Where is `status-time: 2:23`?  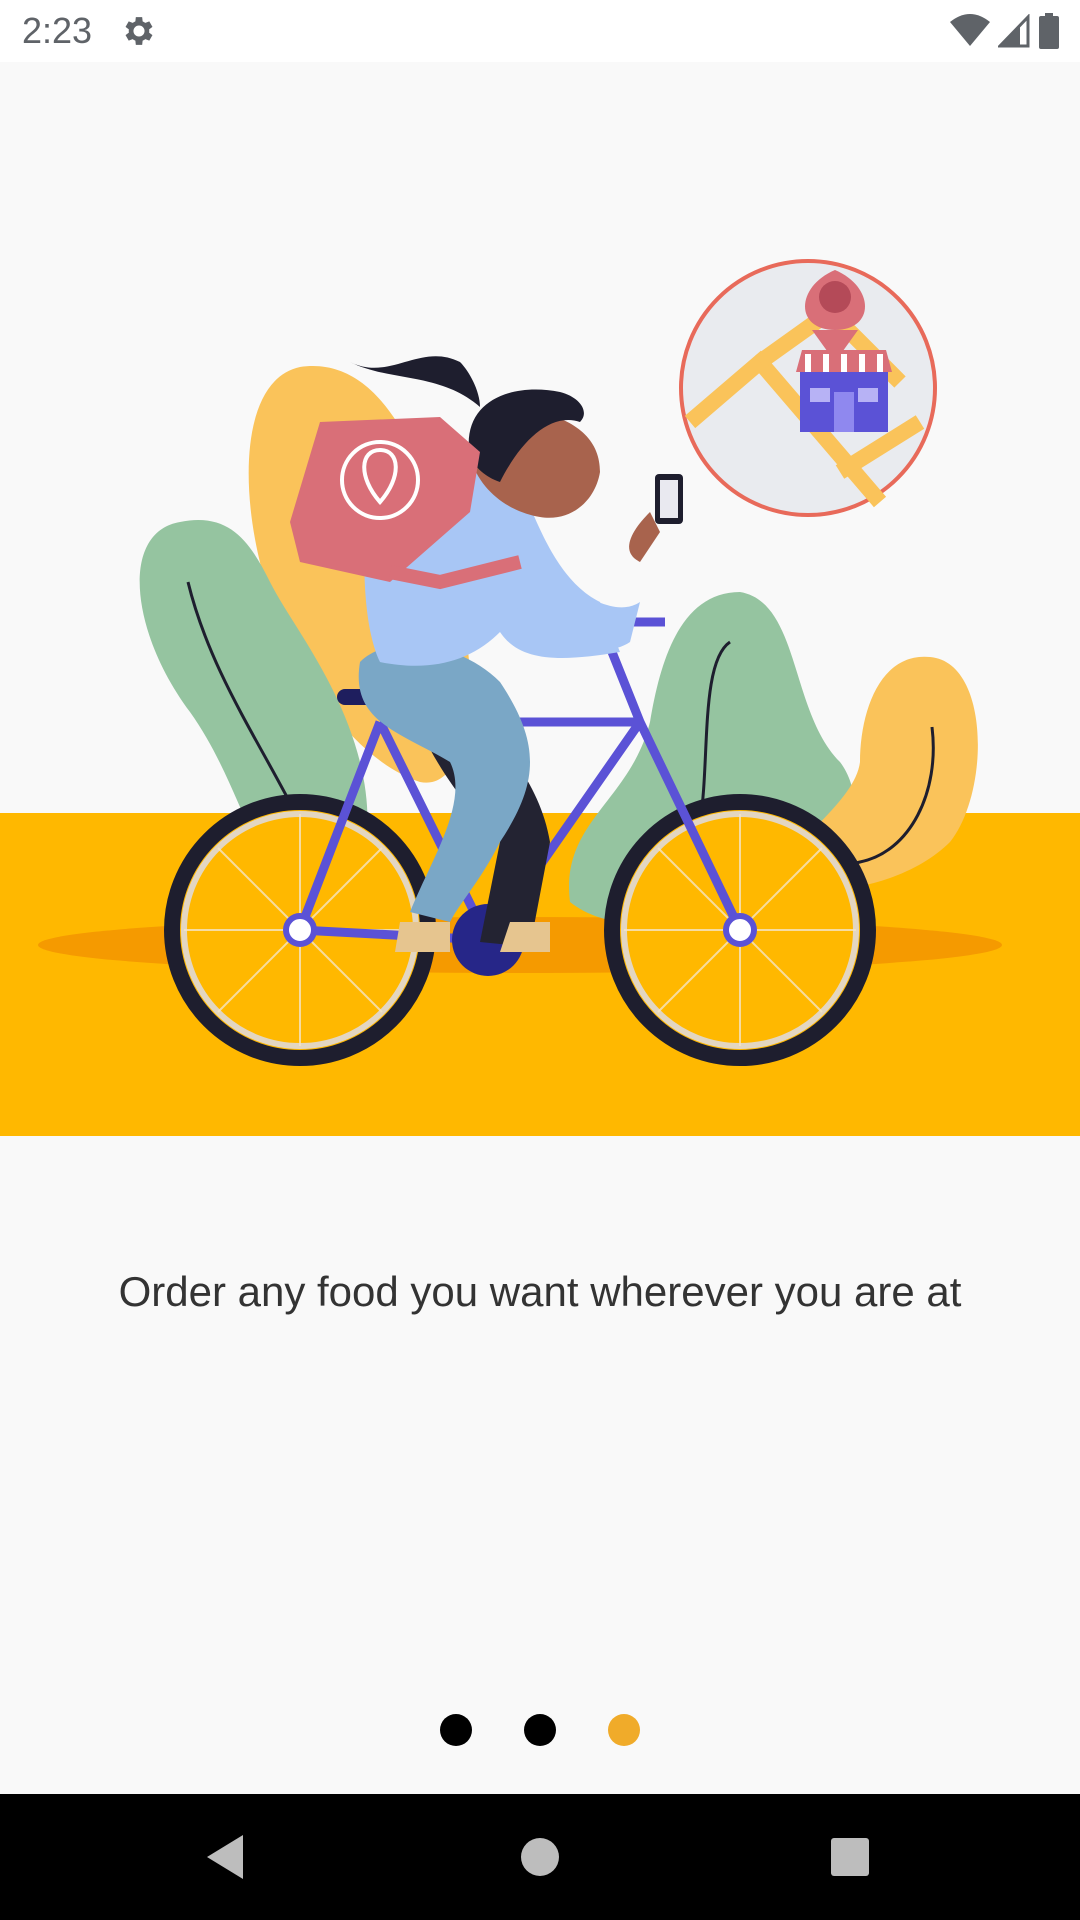 status-time: 2:23 is located at coordinates (57, 30).